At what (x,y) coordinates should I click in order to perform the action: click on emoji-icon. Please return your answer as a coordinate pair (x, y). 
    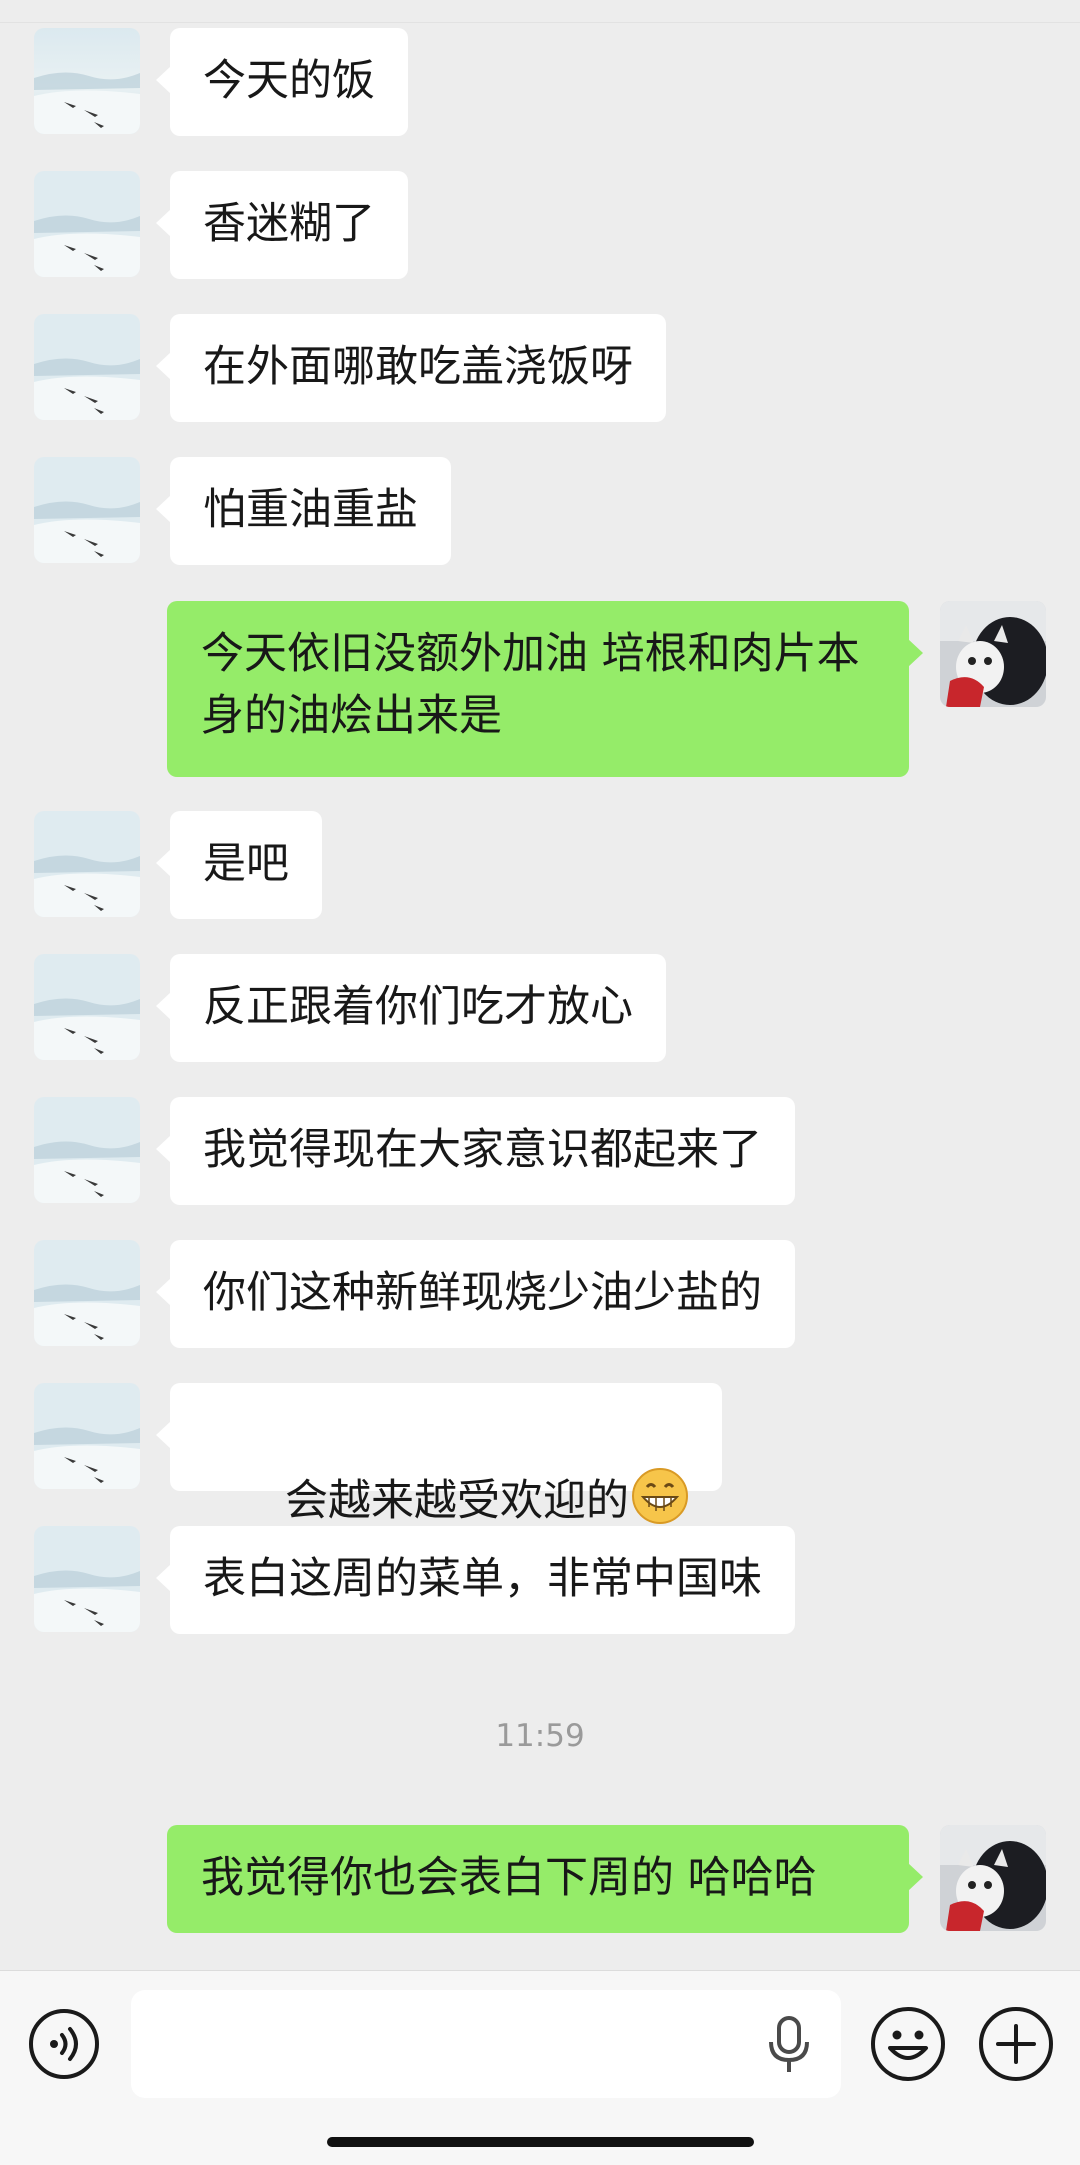
    Looking at the image, I should click on (908, 2044).